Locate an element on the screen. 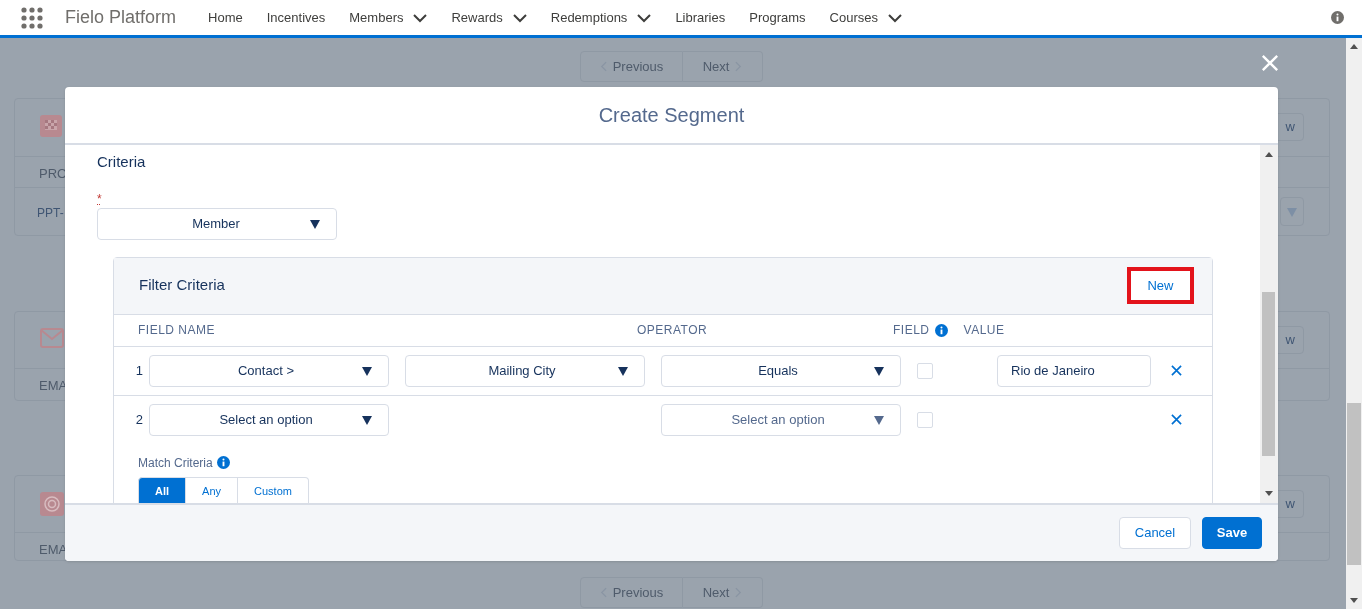  nav-tab: Programs is located at coordinates (777, 18).